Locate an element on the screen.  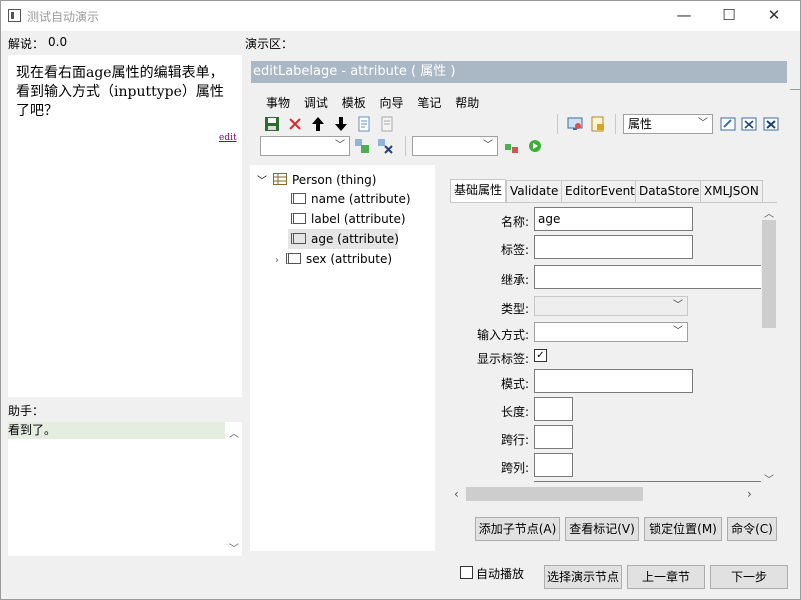
inherit-label: 继承: is located at coordinates (514, 280).